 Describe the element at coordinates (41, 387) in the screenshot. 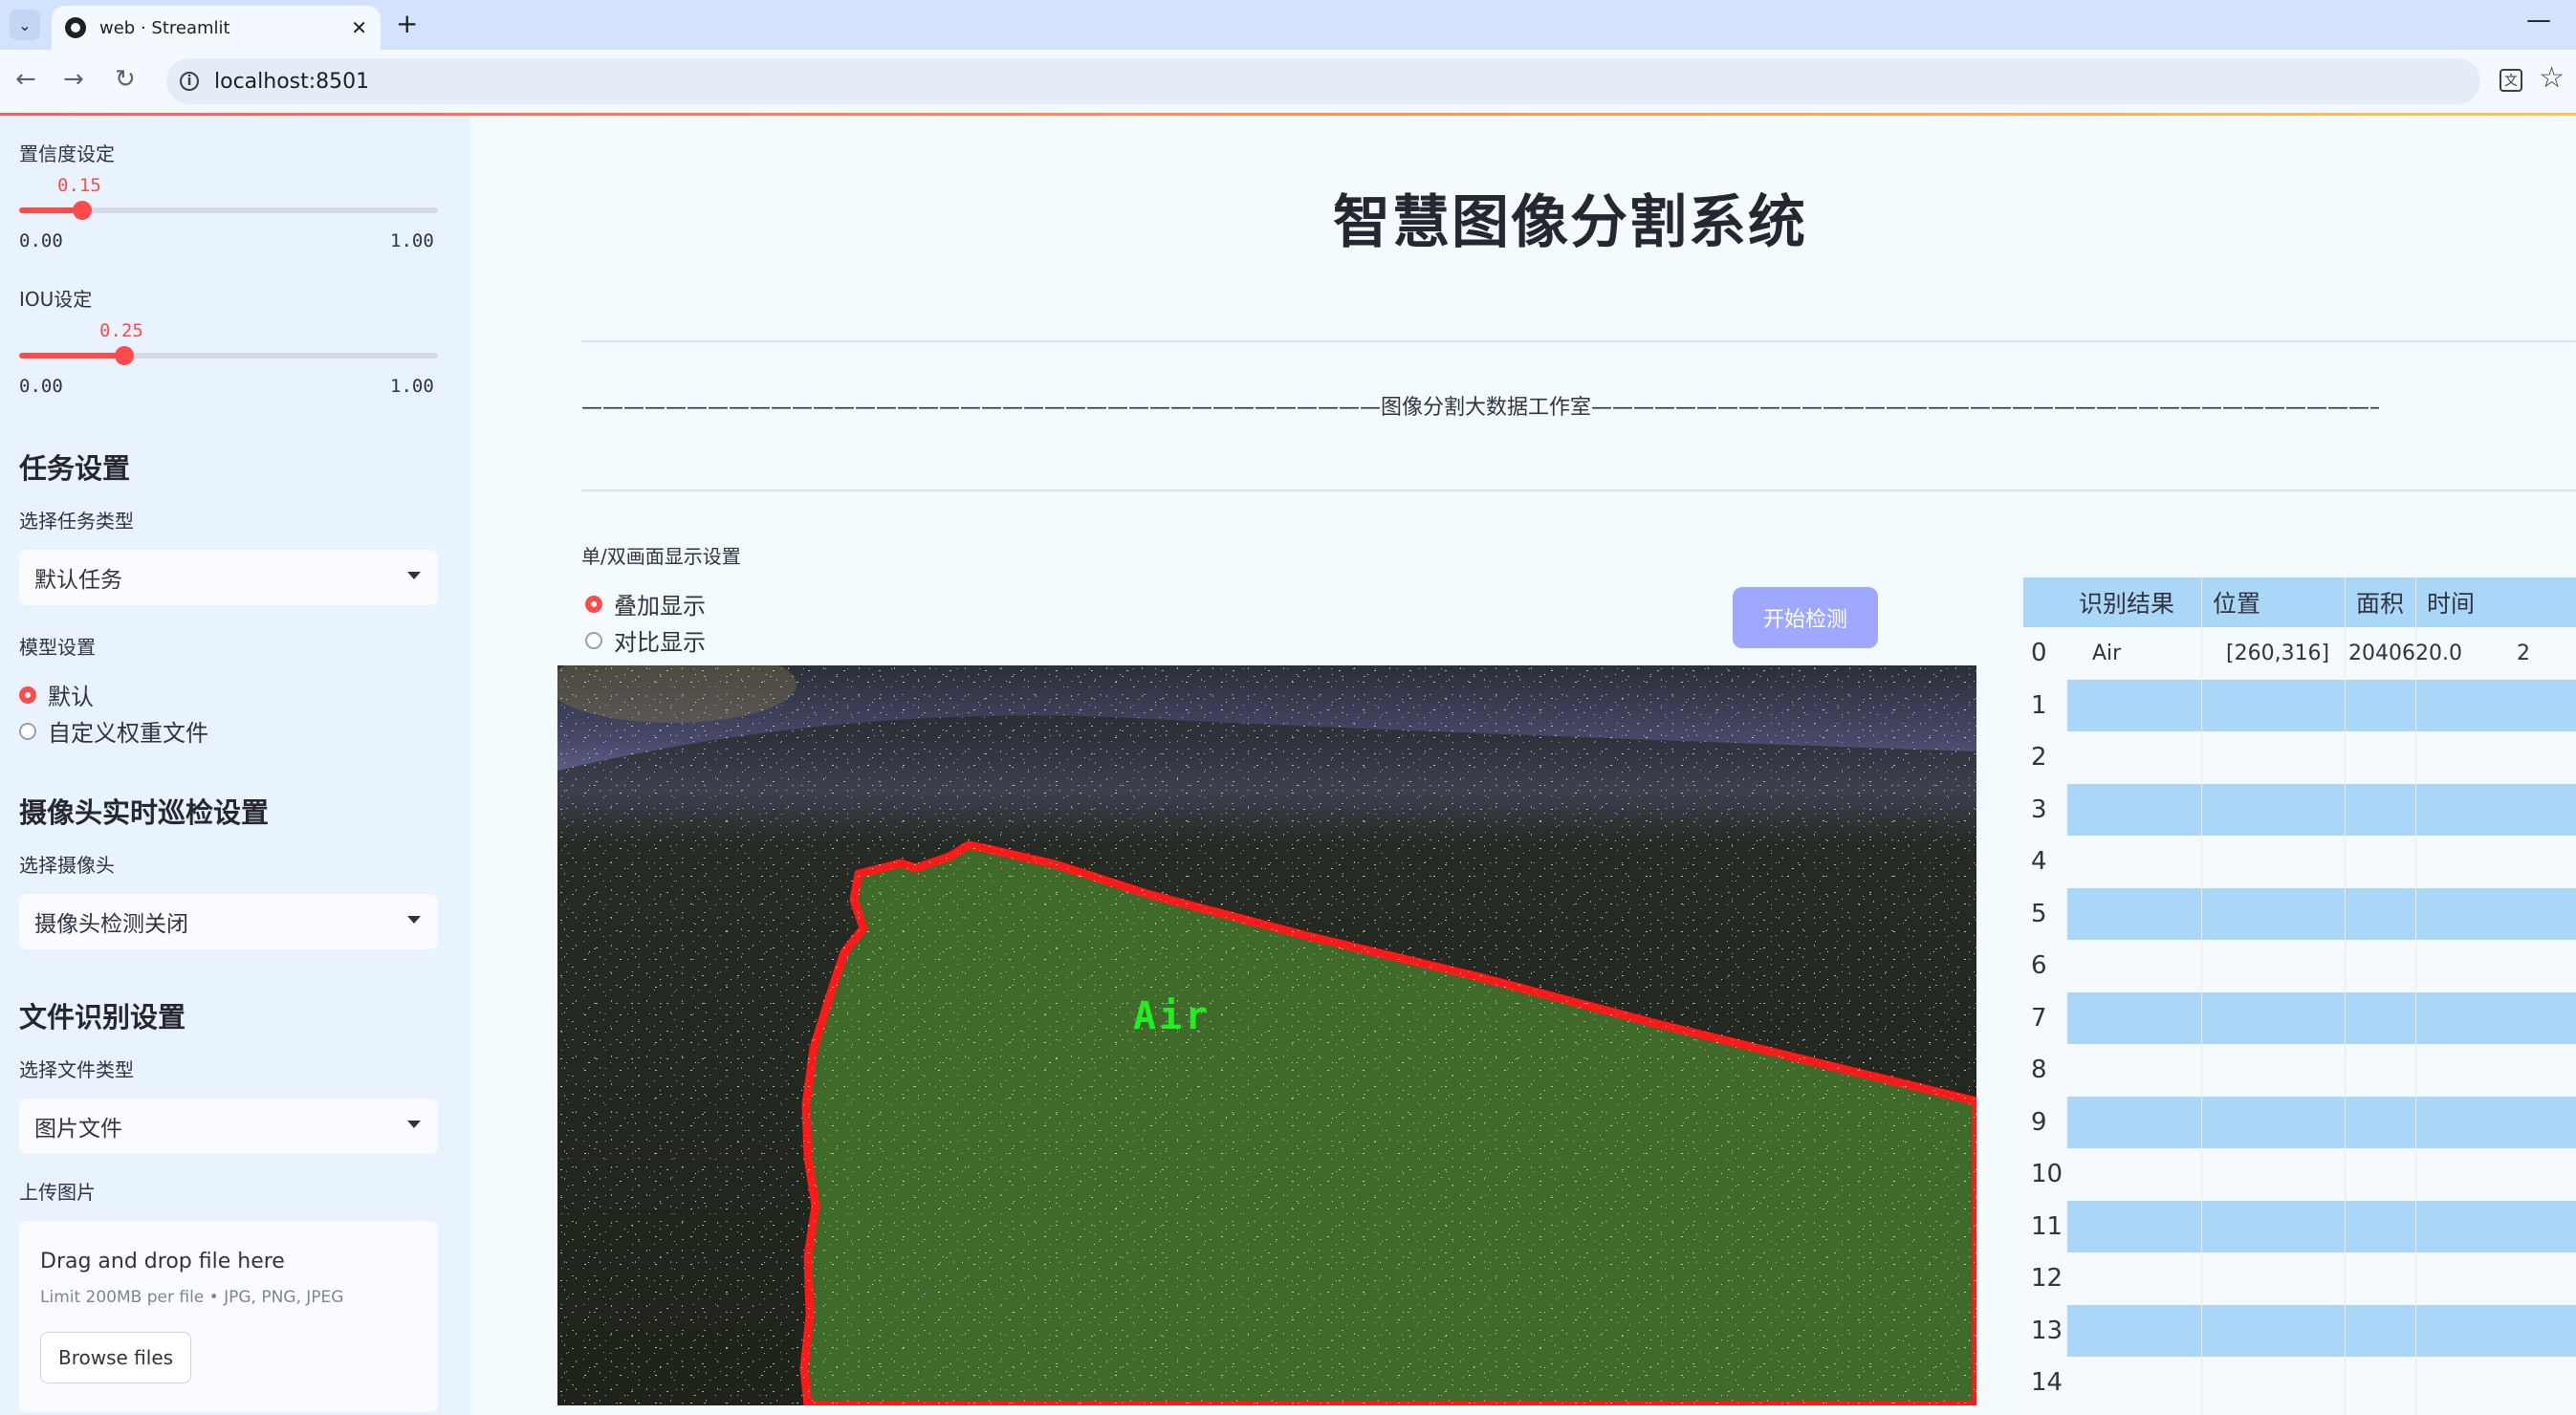

I see `iou-min: 0.00` at that location.